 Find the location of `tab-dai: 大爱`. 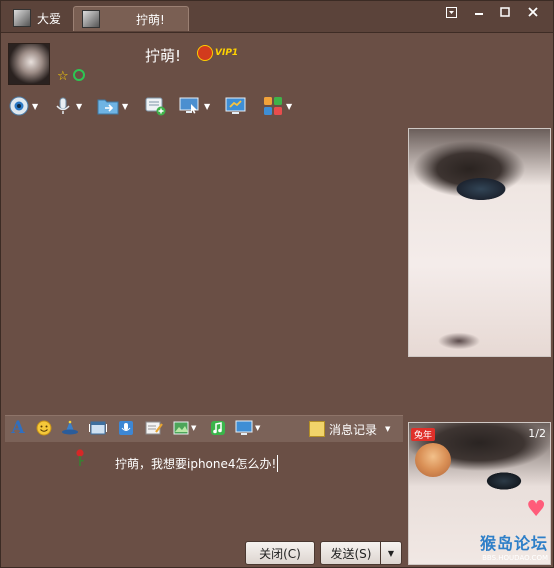

tab-dai: 大爱 is located at coordinates (43, 18).